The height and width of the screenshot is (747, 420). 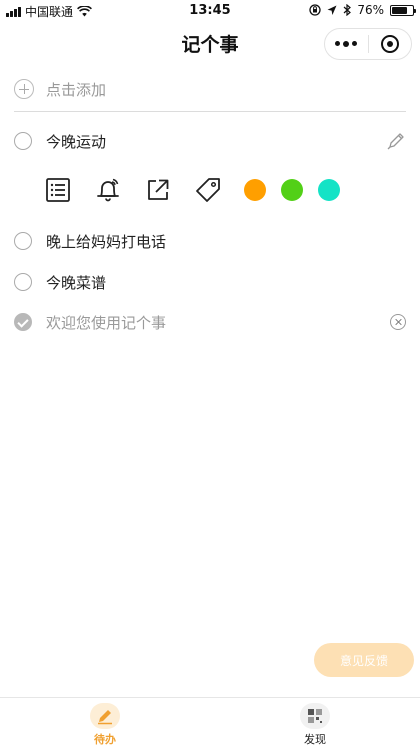 I want to click on more-dots-icon, so click(x=346, y=44).